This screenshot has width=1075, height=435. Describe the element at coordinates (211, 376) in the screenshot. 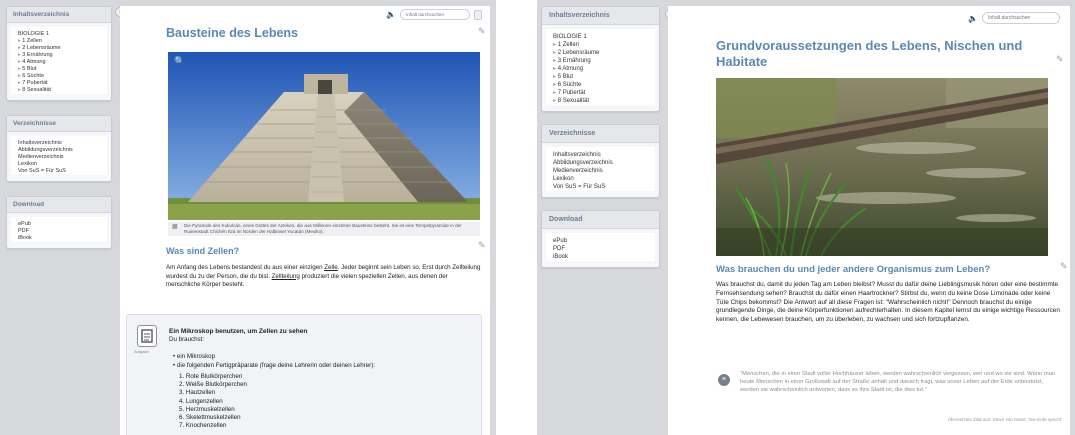

I see `numbered-item: 1. Rote Blutkörperchen` at that location.